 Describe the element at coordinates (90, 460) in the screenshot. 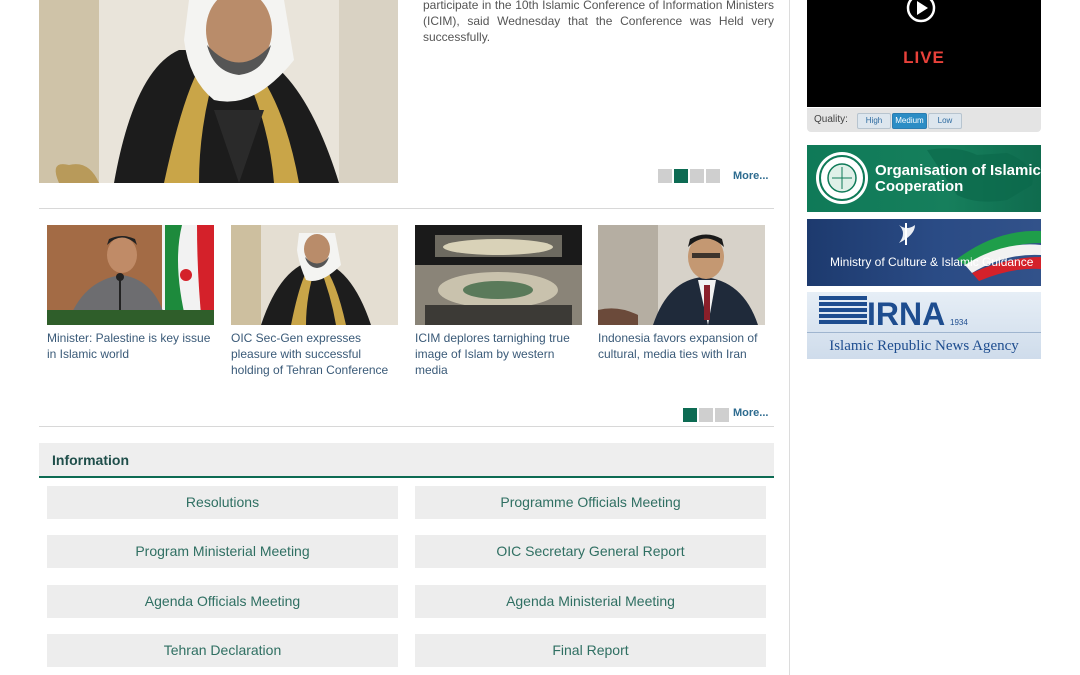

I see `information-title: Information` at that location.